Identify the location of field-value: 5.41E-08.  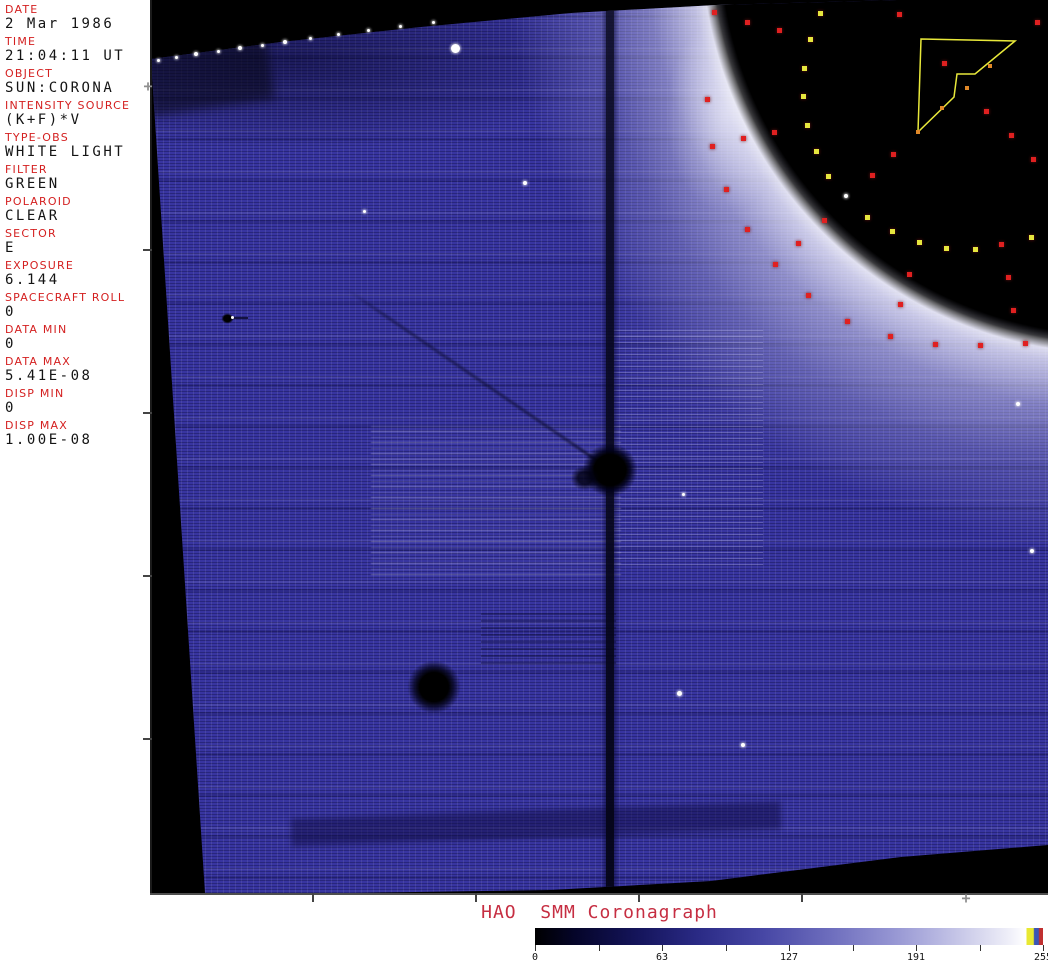
(49, 376).